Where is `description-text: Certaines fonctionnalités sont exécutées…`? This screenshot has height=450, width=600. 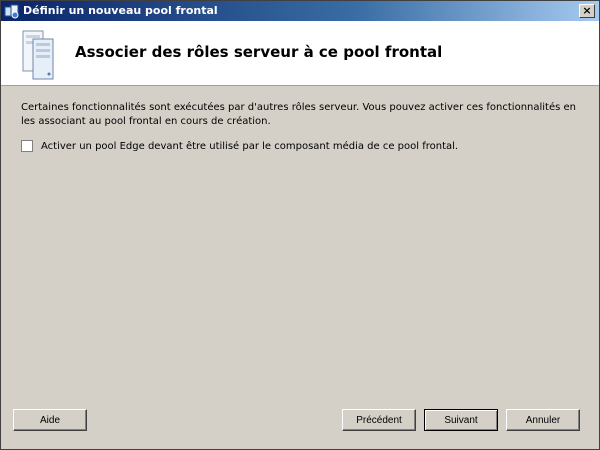
description-text: Certaines fonctionnalités sont exécutées… is located at coordinates (299, 114).